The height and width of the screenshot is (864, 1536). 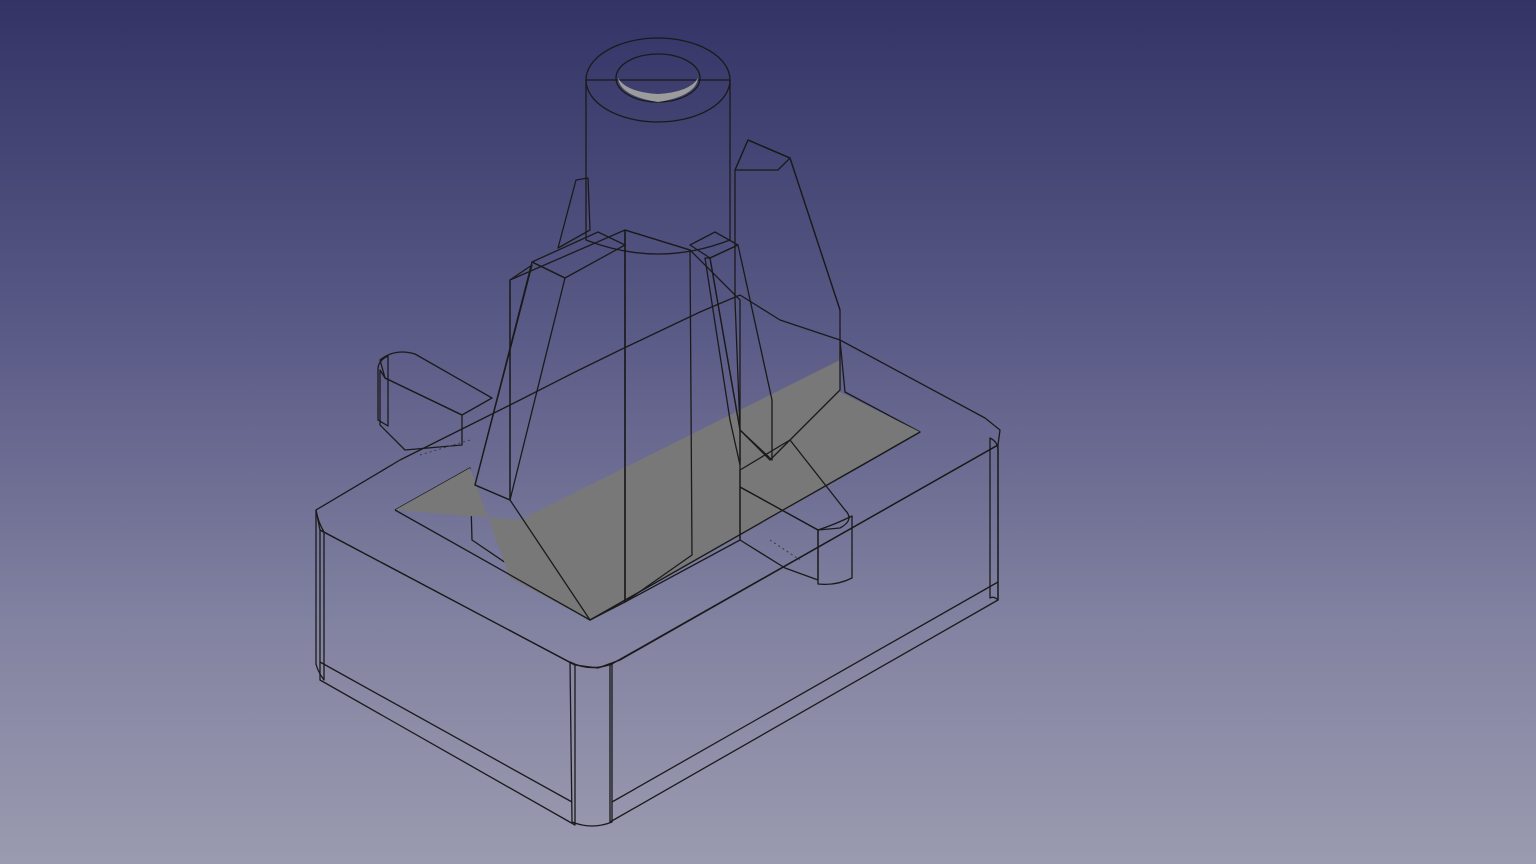 I want to click on left-wing-side, so click(x=520, y=381).